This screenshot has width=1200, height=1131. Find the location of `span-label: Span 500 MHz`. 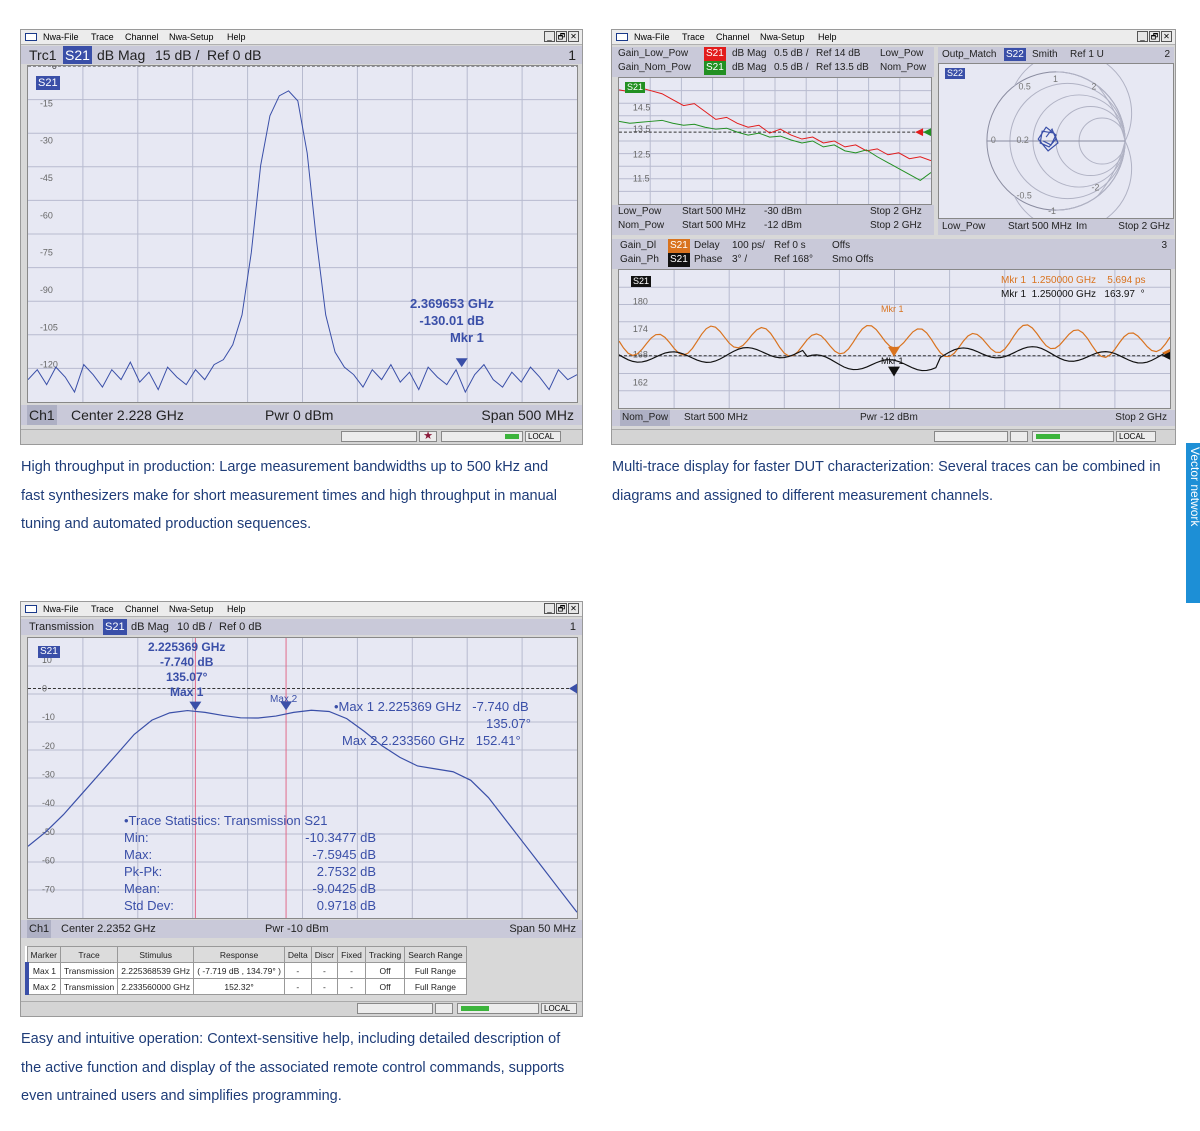

span-label: Span 500 MHz is located at coordinates (527, 415).